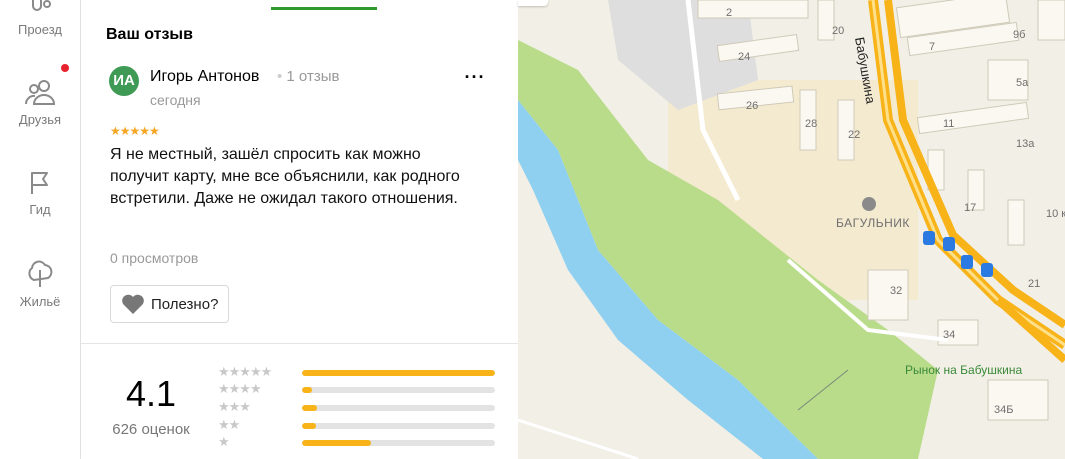  What do you see at coordinates (245, 371) in the screenshot?
I see `distribution-stars: ★★★★★` at bounding box center [245, 371].